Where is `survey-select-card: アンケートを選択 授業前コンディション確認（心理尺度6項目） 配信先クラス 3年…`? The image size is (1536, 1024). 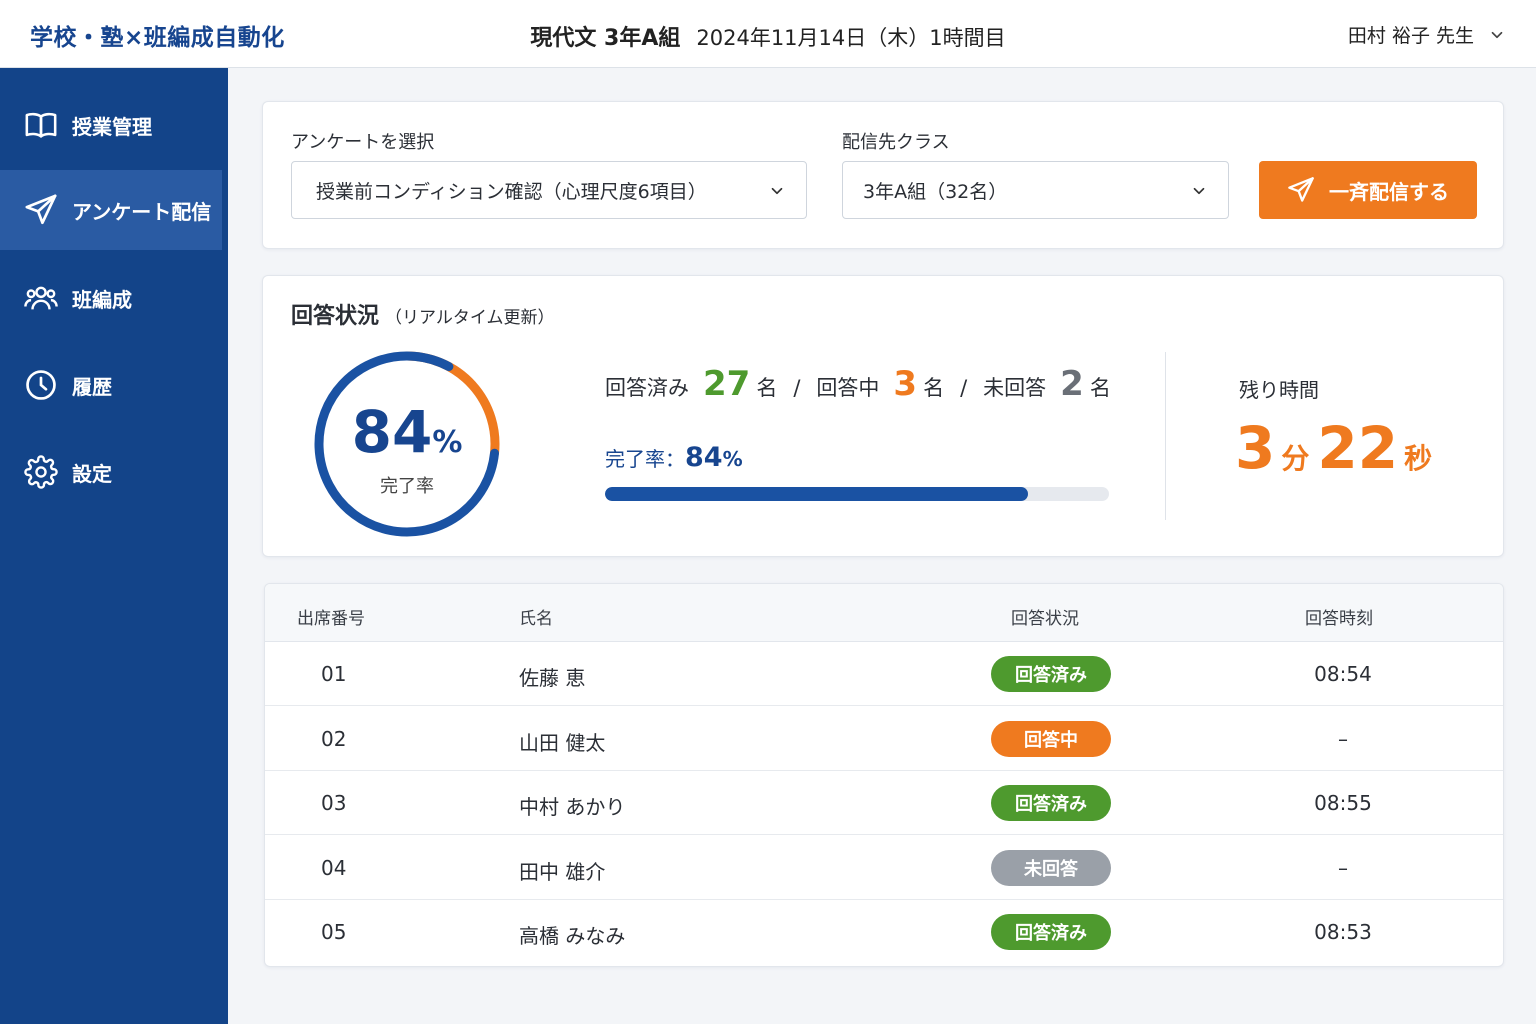 survey-select-card: アンケートを選択 授業前コンディション確認（心理尺度6項目） 配信先クラス 3年… is located at coordinates (883, 175).